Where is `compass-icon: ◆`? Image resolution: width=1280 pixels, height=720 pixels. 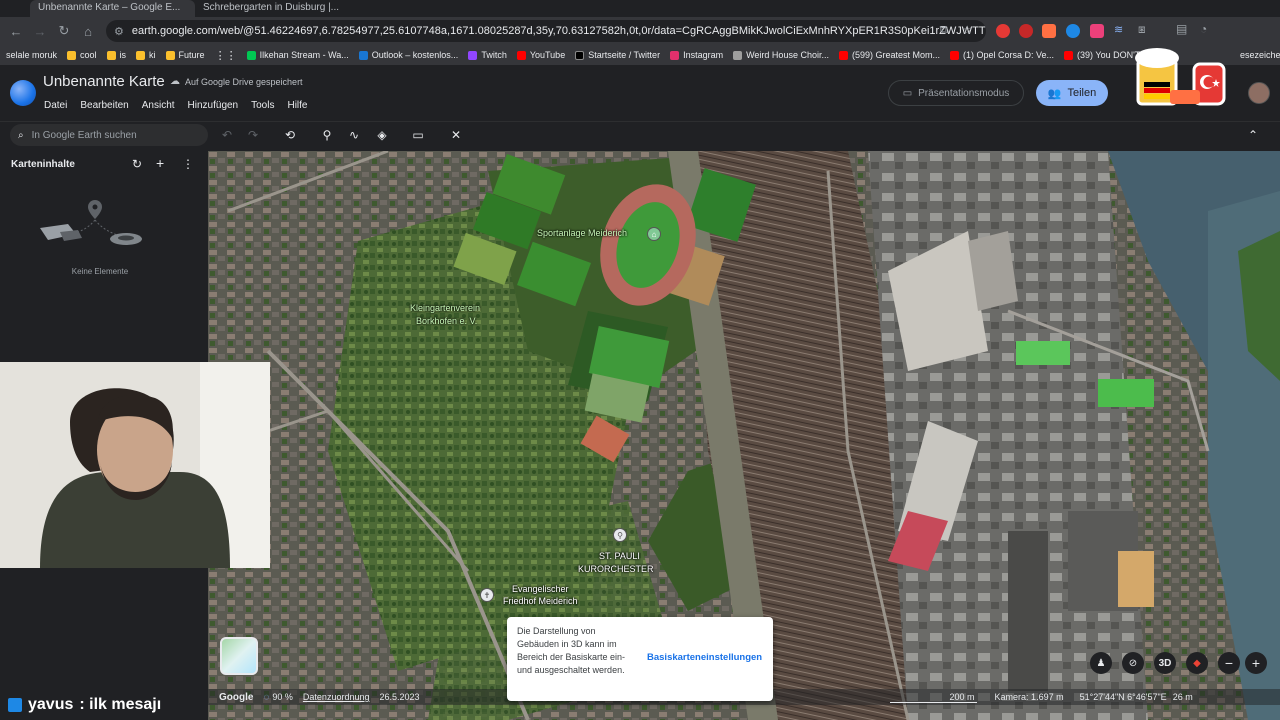
compass-icon: ◆ is located at coordinates (1197, 663).